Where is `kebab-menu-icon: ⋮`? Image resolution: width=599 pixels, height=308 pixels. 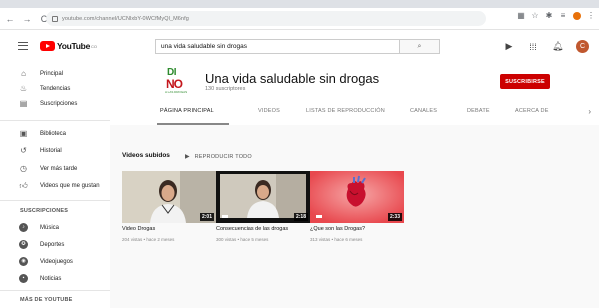
kebab-menu-icon: ⋮ is located at coordinates (591, 16).